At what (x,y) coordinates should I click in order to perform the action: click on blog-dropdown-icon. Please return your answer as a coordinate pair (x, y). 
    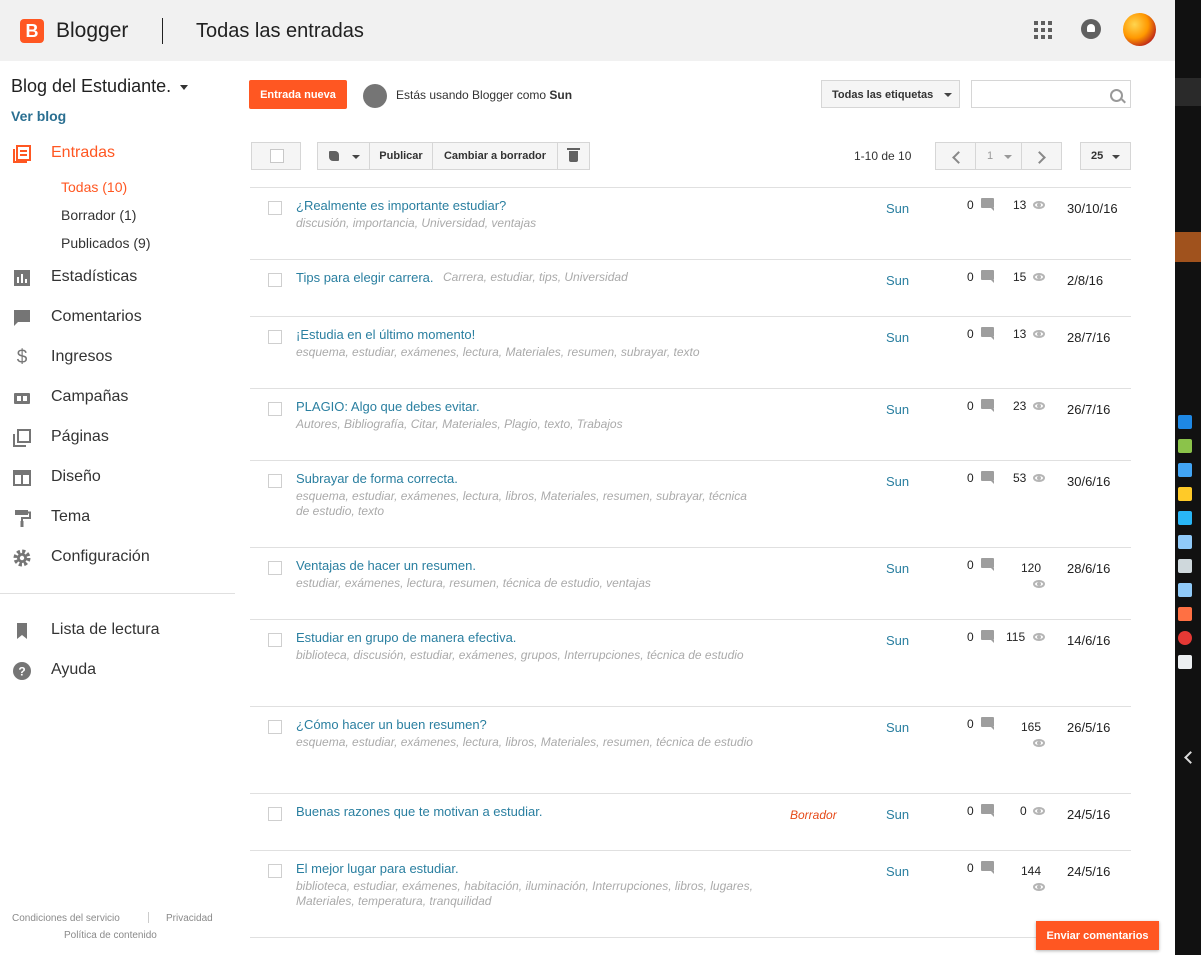
    Looking at the image, I should click on (184, 87).